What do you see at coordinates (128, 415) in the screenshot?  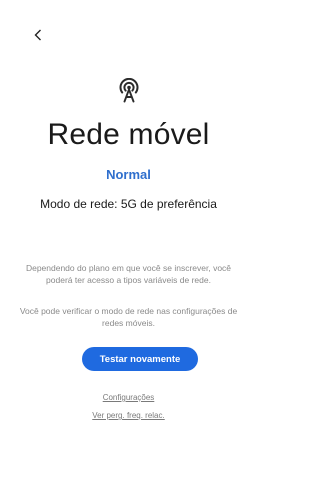 I see `faq-link: Ver perg. freq. relac.` at bounding box center [128, 415].